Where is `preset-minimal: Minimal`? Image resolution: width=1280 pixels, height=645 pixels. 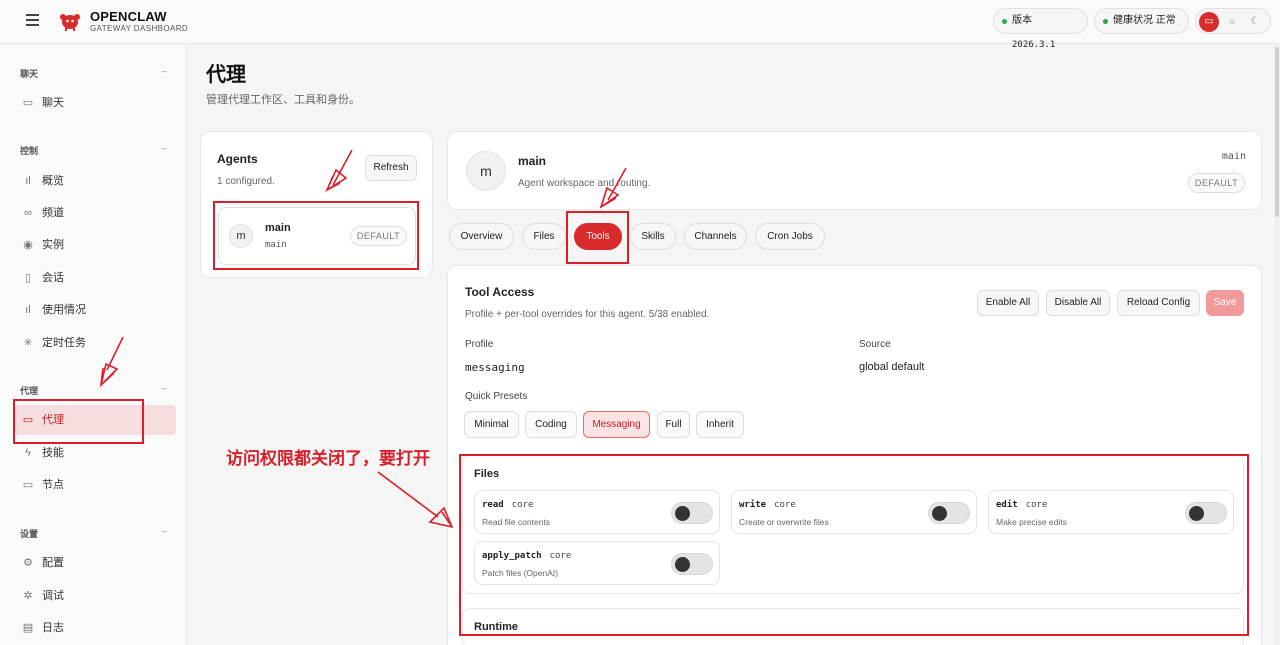 preset-minimal: Minimal is located at coordinates (491, 424).